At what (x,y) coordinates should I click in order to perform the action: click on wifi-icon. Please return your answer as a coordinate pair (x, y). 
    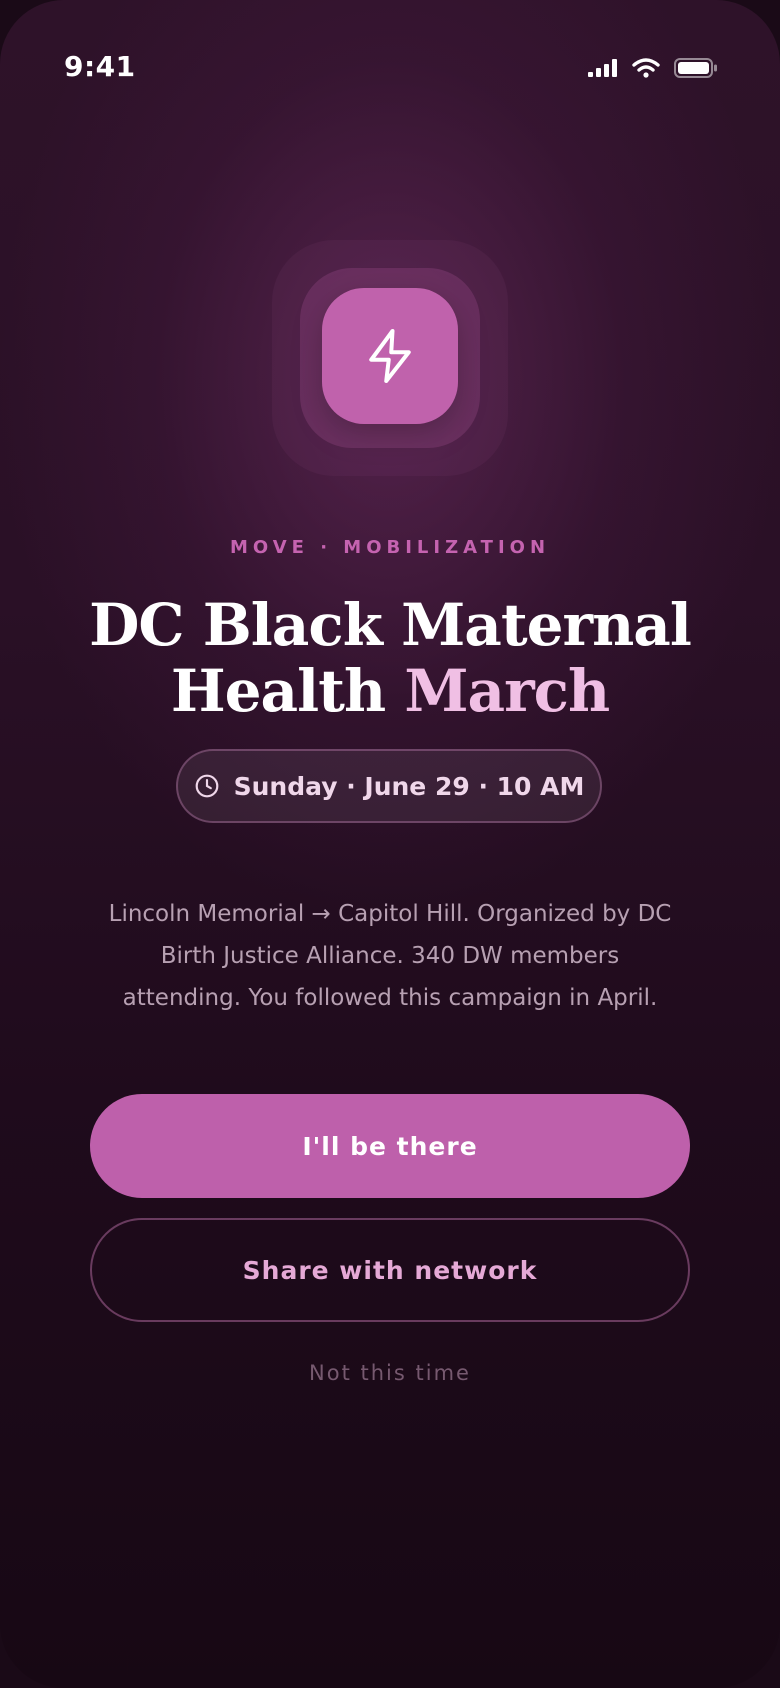
    Looking at the image, I should click on (646, 68).